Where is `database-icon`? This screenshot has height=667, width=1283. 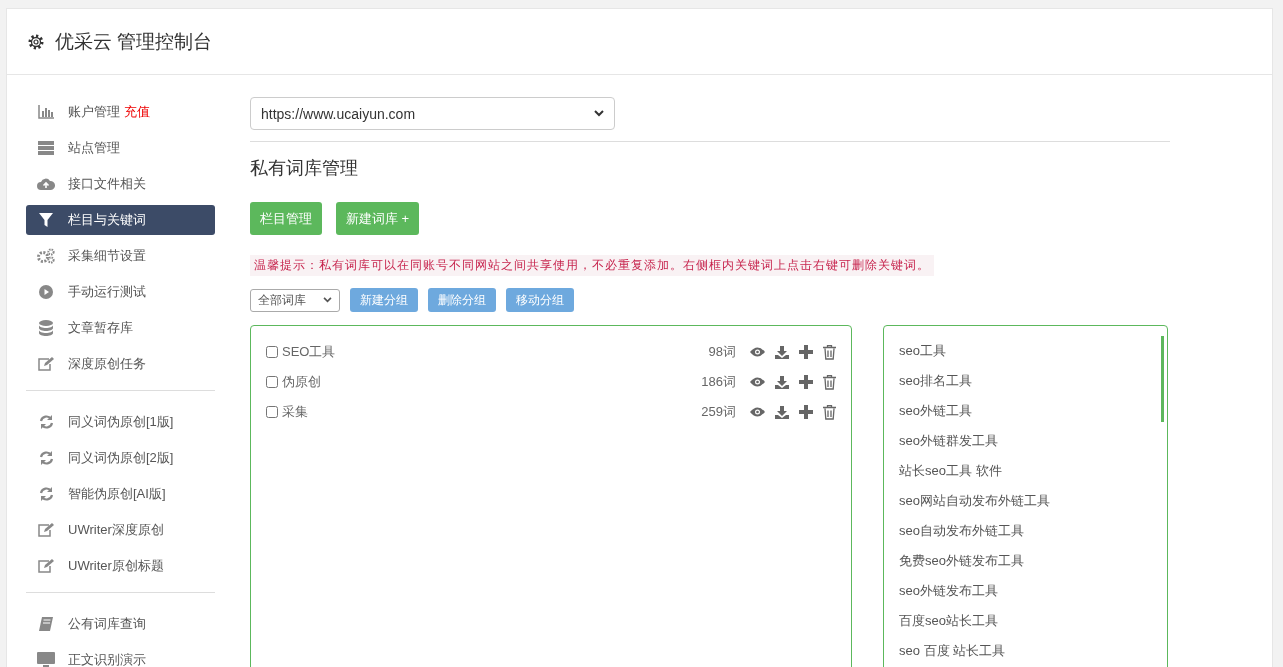 database-icon is located at coordinates (46, 328).